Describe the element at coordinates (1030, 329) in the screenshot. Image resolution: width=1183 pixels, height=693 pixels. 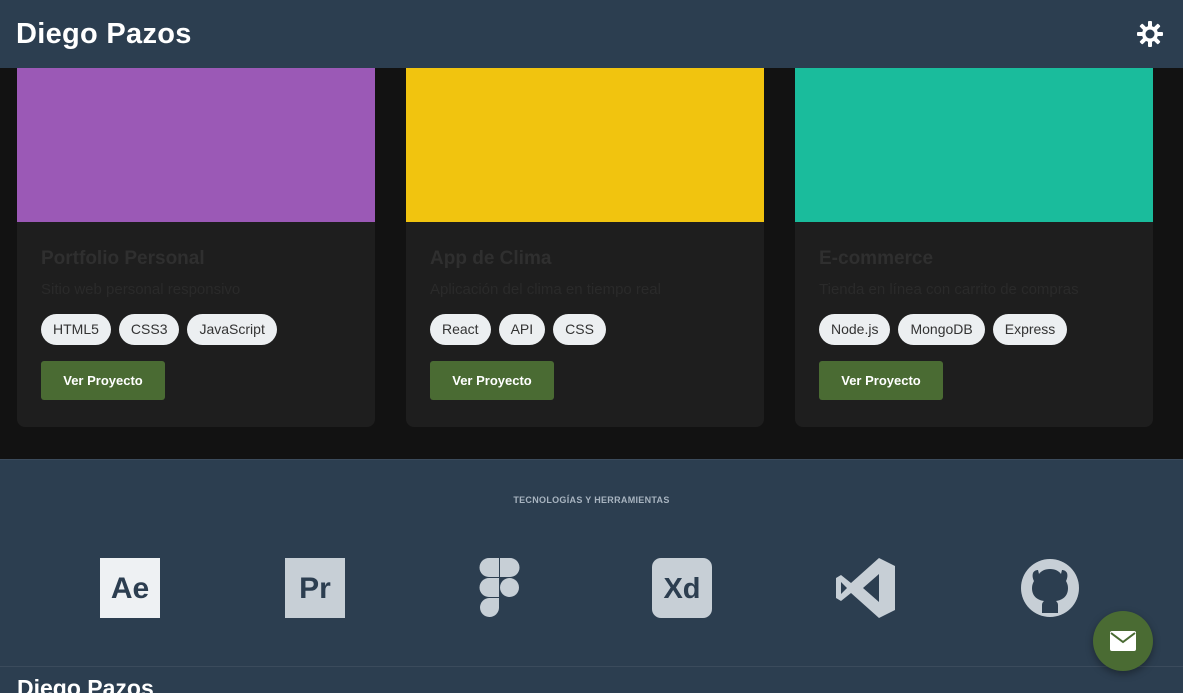
I see `tech-tag: Express` at that location.